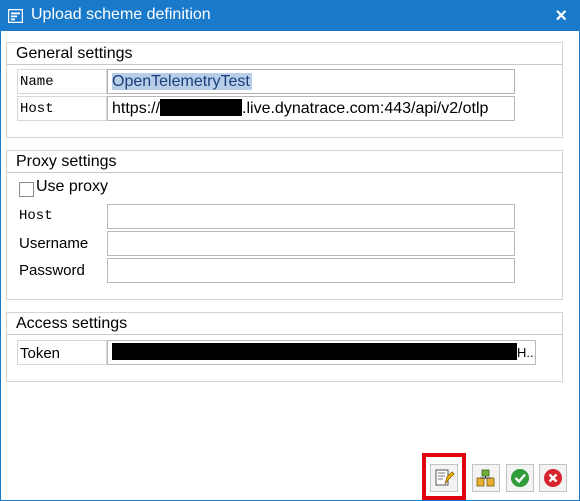 This screenshot has width=580, height=501. What do you see at coordinates (311, 81) in the screenshot?
I see `name-field: OpenTelemetryTest` at bounding box center [311, 81].